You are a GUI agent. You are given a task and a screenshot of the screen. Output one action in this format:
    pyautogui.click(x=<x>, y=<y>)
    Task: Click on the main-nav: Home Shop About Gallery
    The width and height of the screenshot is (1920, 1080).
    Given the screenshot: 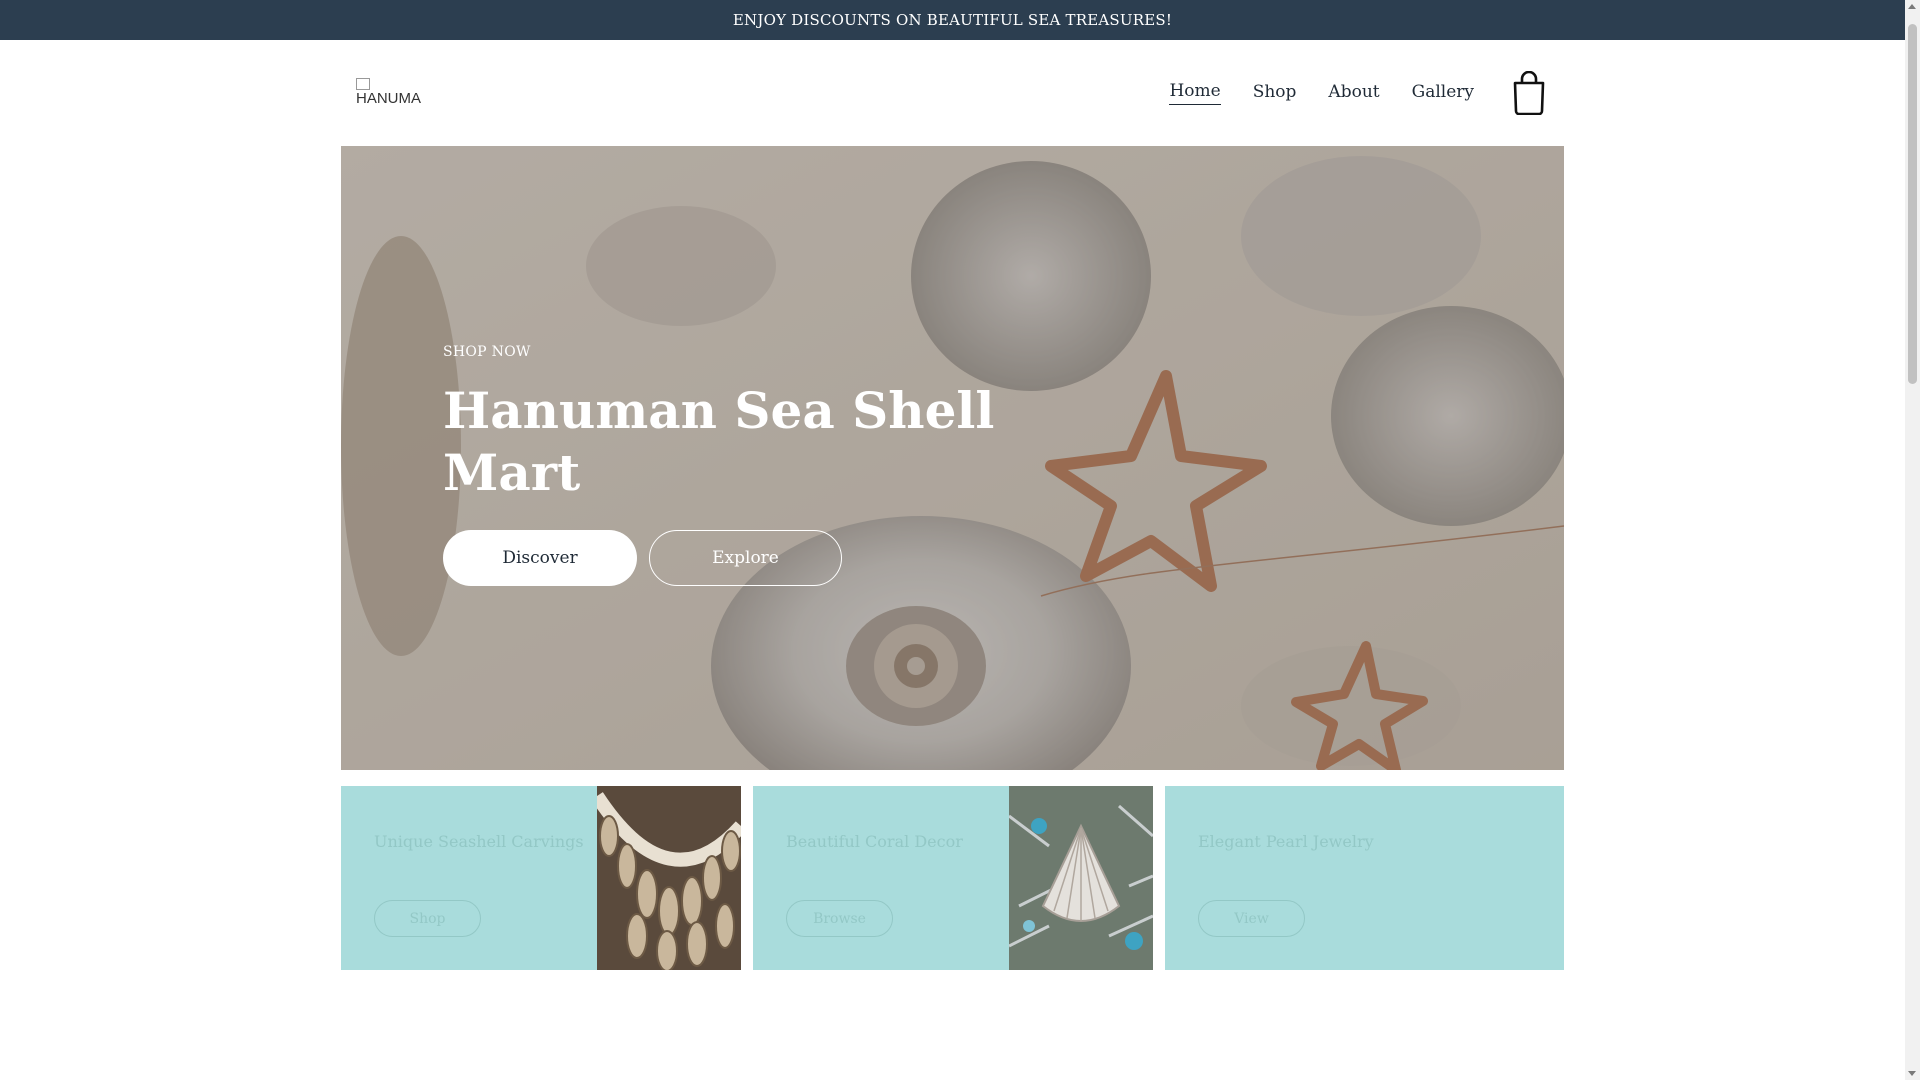 What is the action you would take?
    pyautogui.click(x=1350, y=93)
    